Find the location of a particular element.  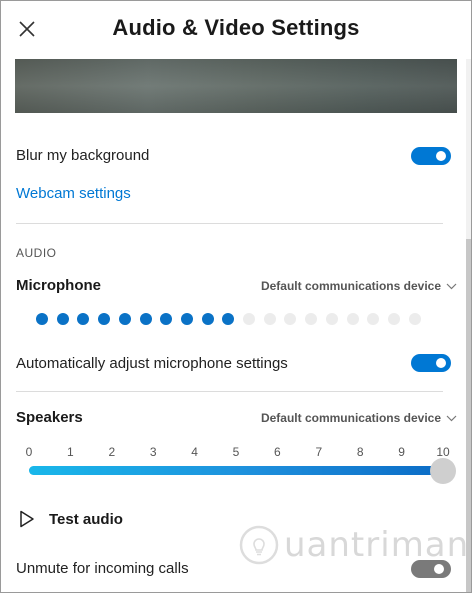

test-audio-button: Test audio is located at coordinates (71, 519).